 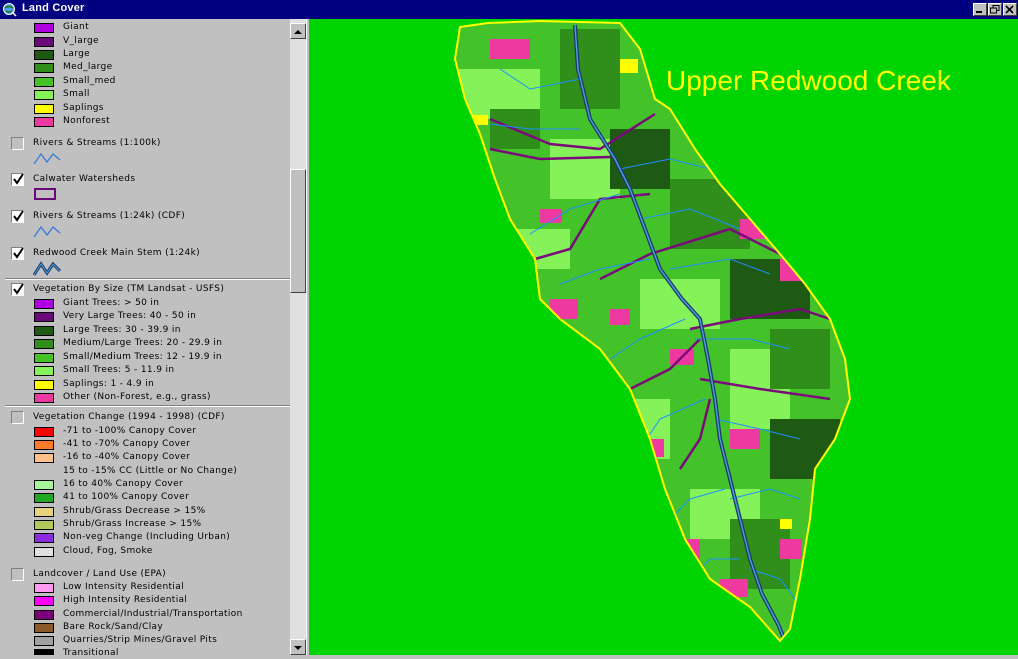 I want to click on restore-button, so click(x=995, y=9).